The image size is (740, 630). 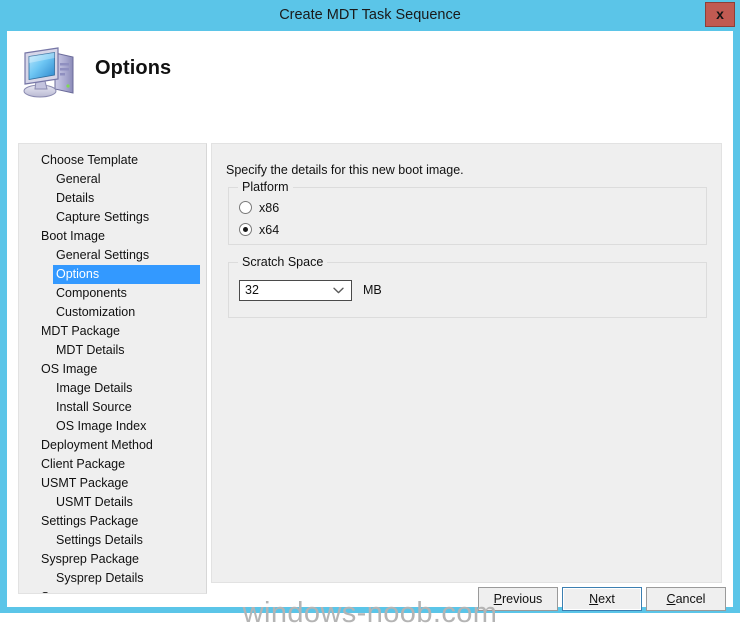 I want to click on sidebar-item-deployment-method: Deployment Method, so click(x=112, y=445).